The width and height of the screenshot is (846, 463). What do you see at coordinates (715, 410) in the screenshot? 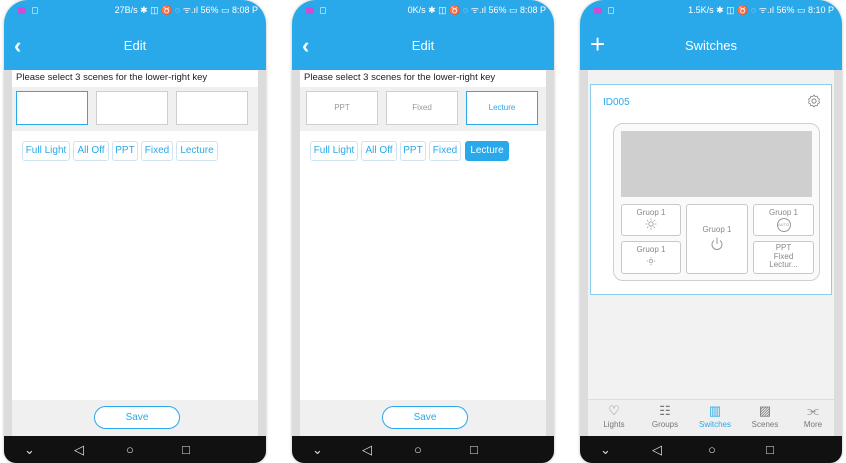
I see `switch-icon: ▥` at bounding box center [715, 410].